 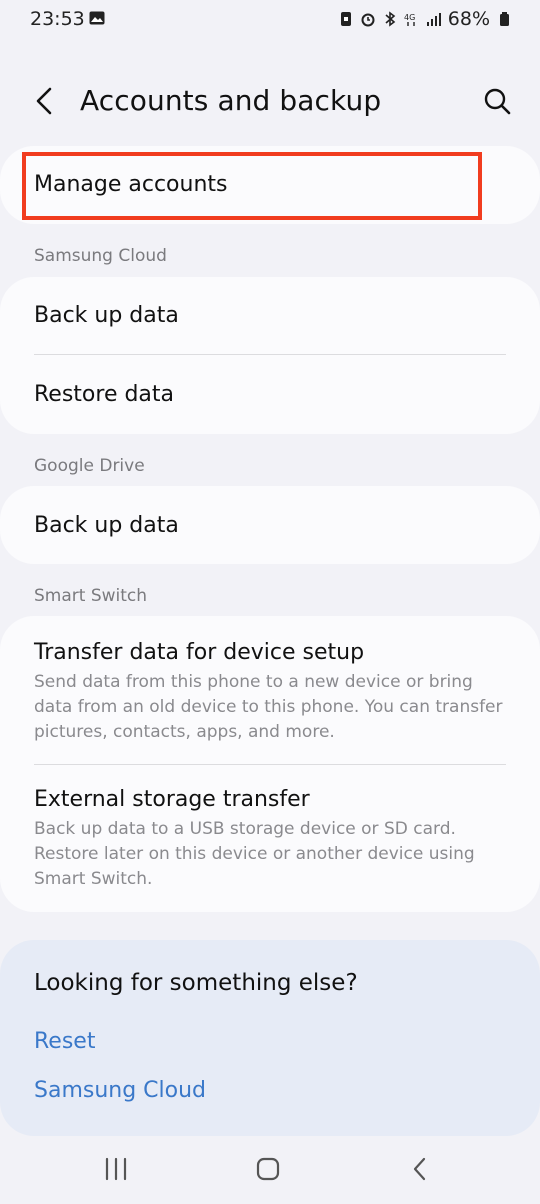 I want to click on section-google-drive: Google Drive, so click(x=89, y=466).